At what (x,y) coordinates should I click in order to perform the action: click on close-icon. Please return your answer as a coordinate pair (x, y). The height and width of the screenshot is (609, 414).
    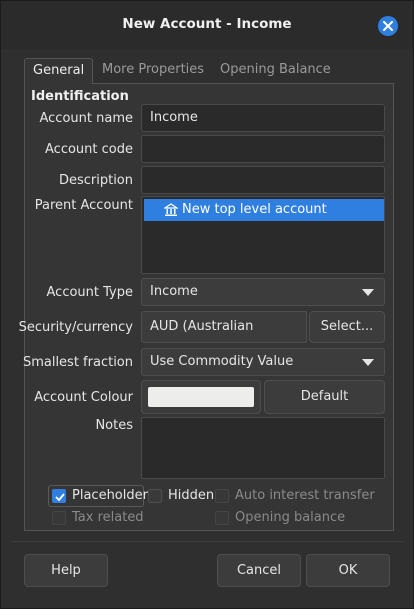
    Looking at the image, I should click on (388, 26).